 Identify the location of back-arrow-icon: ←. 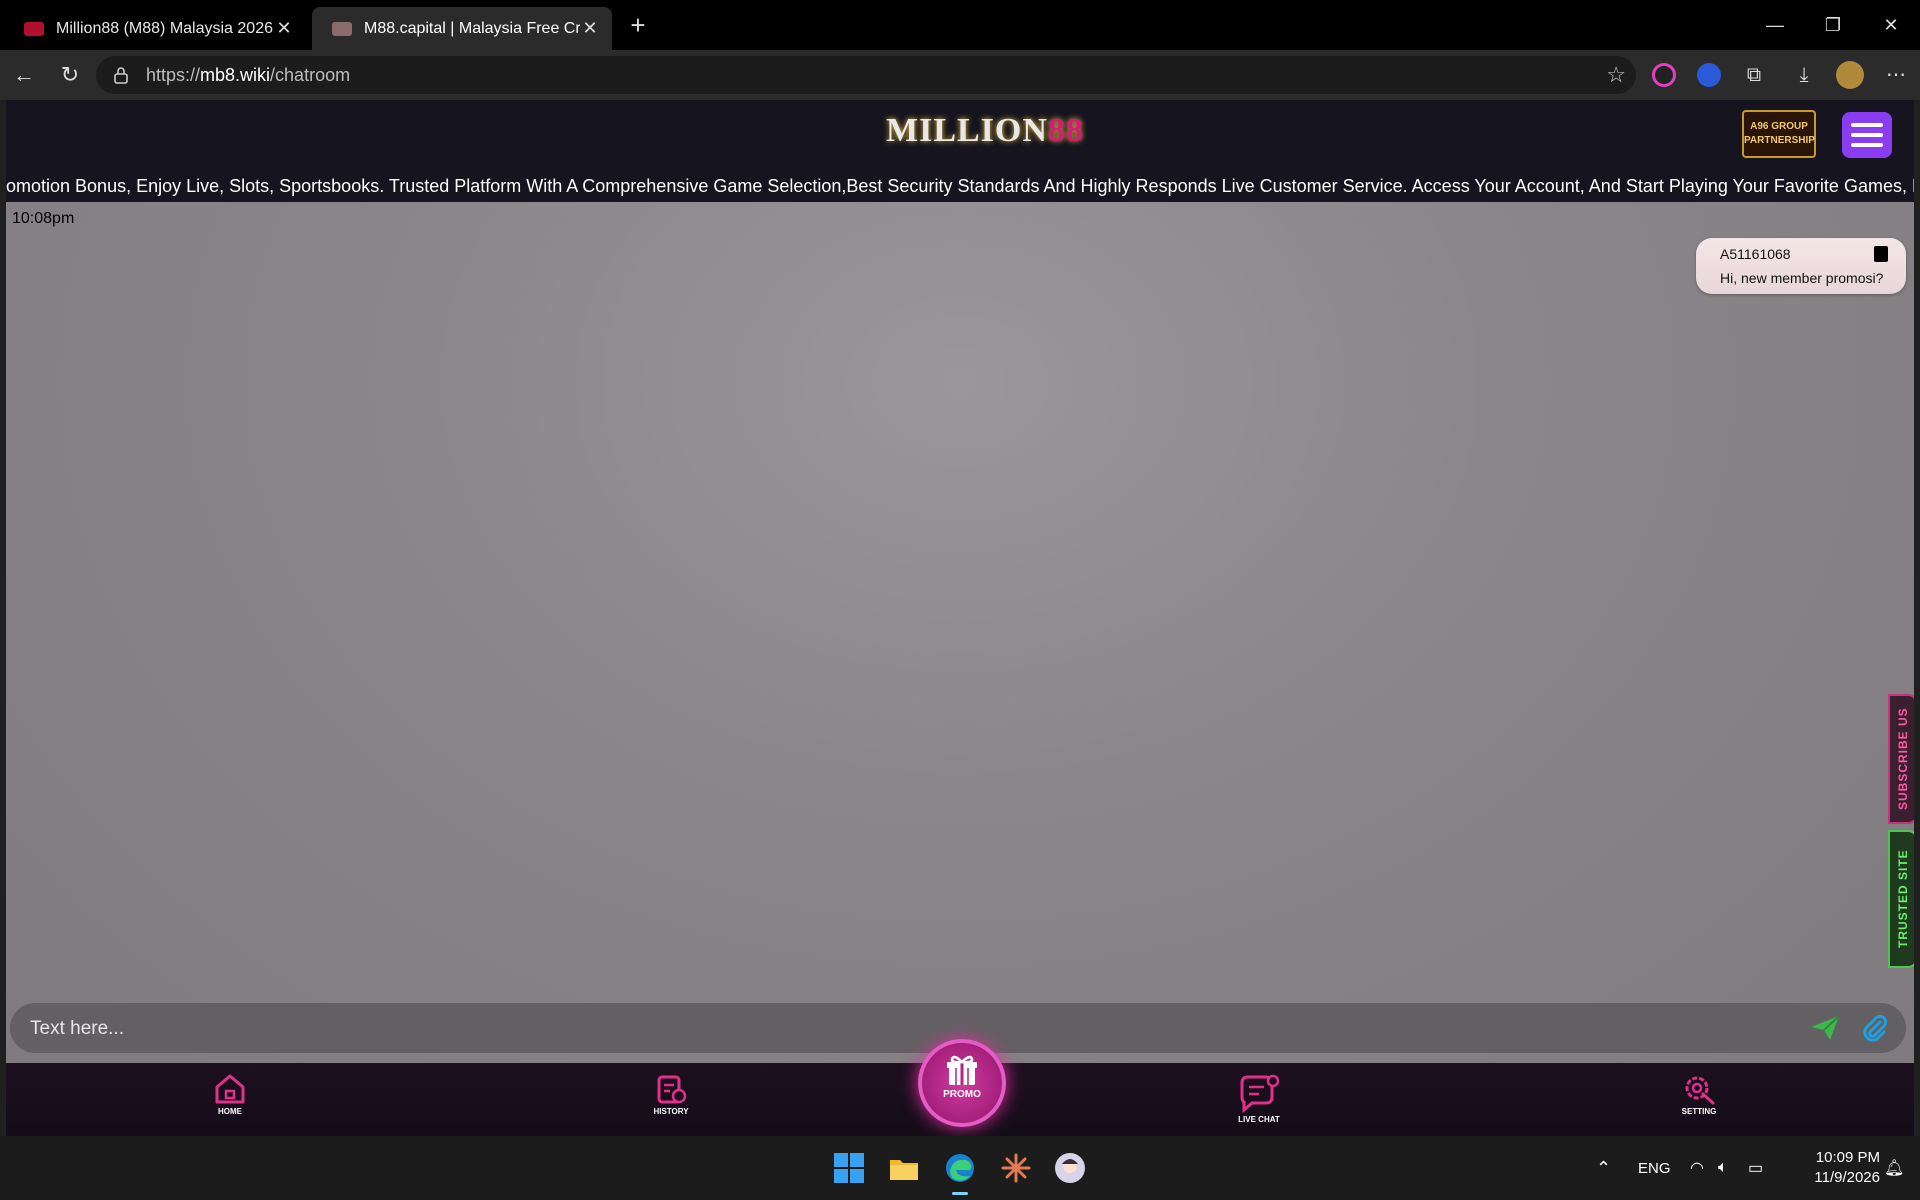
(24, 75).